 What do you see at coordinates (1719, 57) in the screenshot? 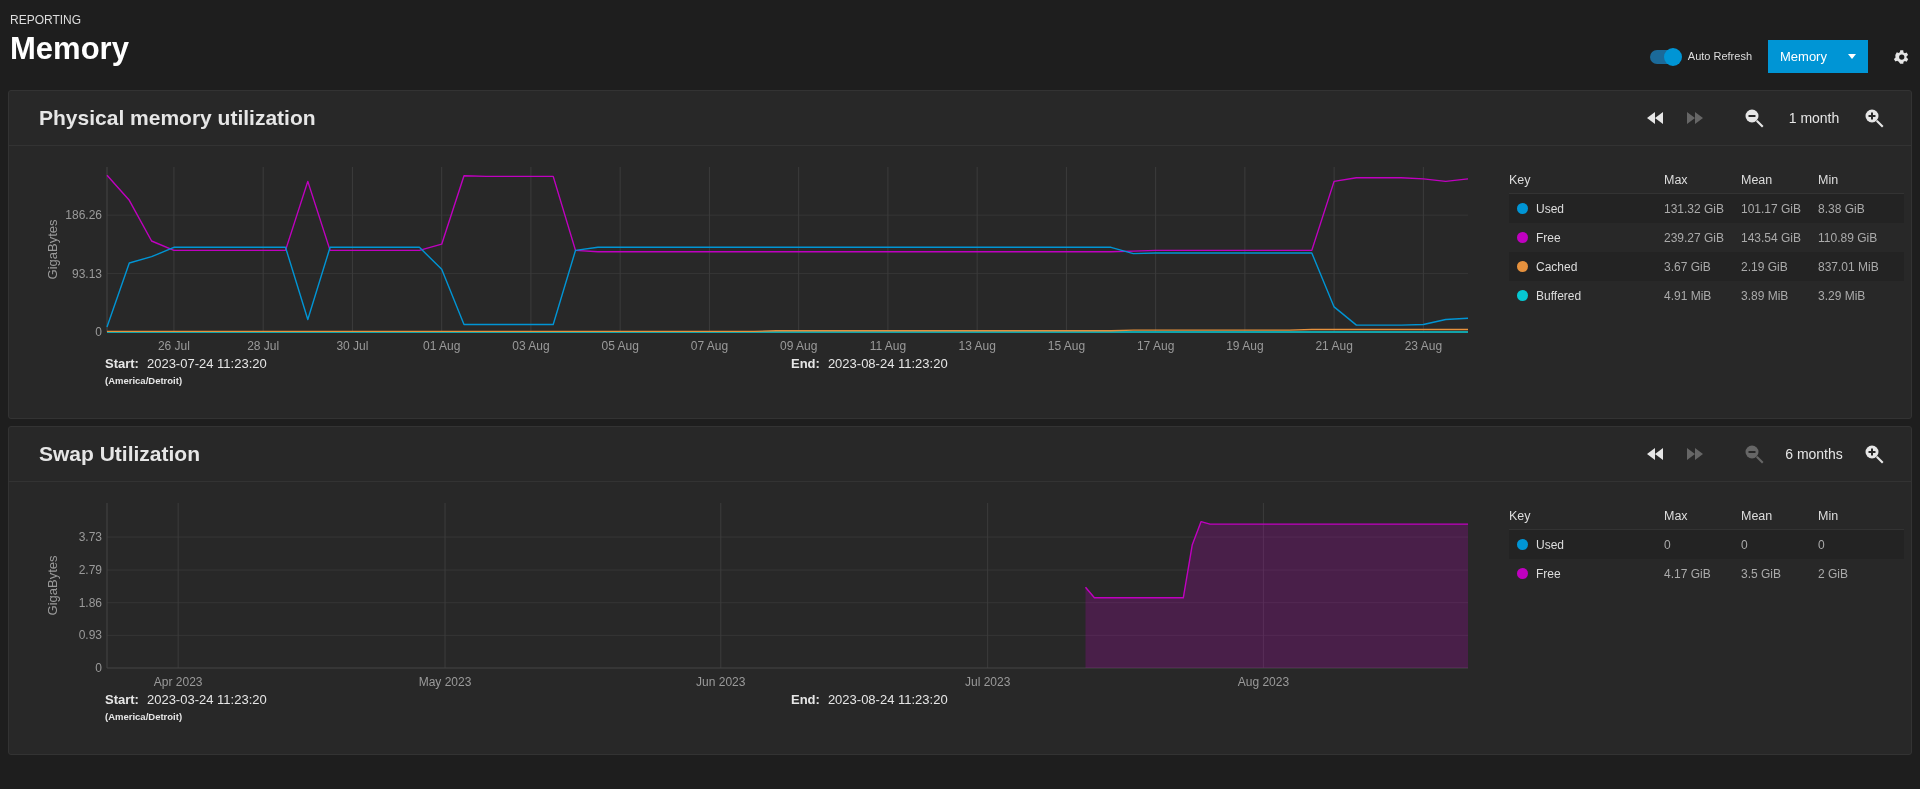
I see `toggle-label: Auto Refresh` at bounding box center [1719, 57].